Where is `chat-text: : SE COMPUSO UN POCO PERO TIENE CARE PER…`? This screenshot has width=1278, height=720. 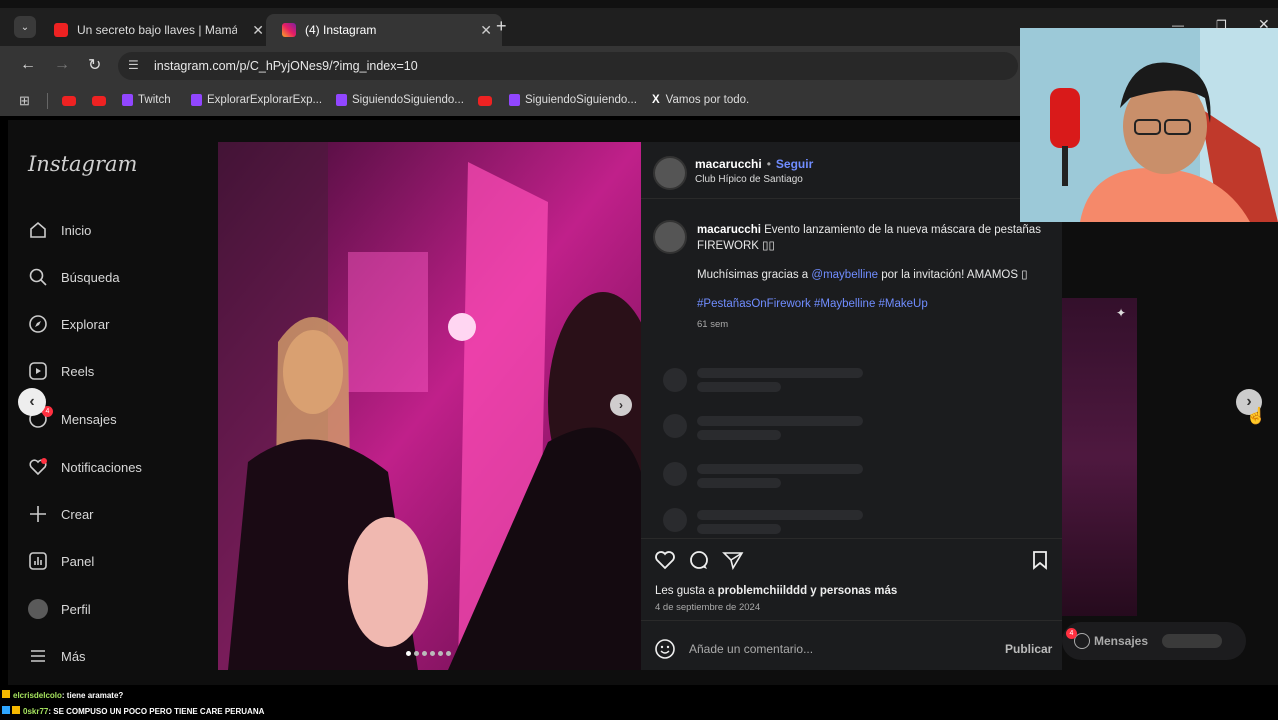 chat-text: : SE COMPUSO UN POCO PERO TIENE CARE PER… is located at coordinates (156, 711).